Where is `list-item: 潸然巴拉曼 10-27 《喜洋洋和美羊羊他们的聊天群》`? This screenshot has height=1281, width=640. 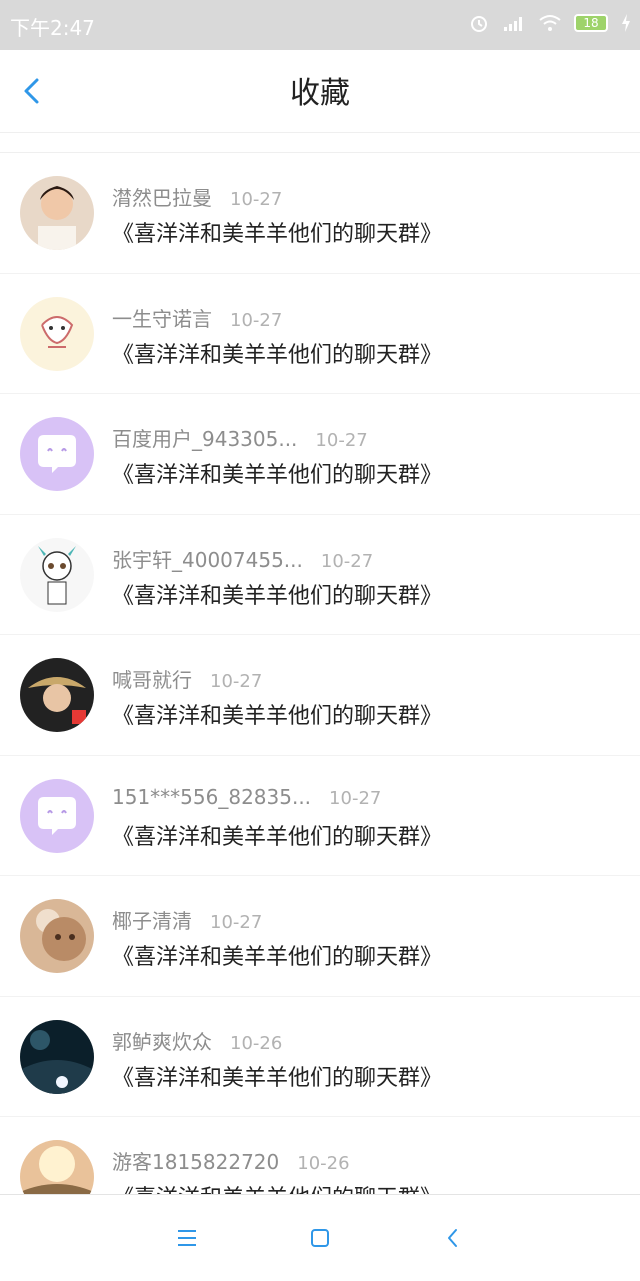 list-item: 潸然巴拉曼 10-27 《喜洋洋和美羊羊他们的聊天群》 is located at coordinates (320, 213).